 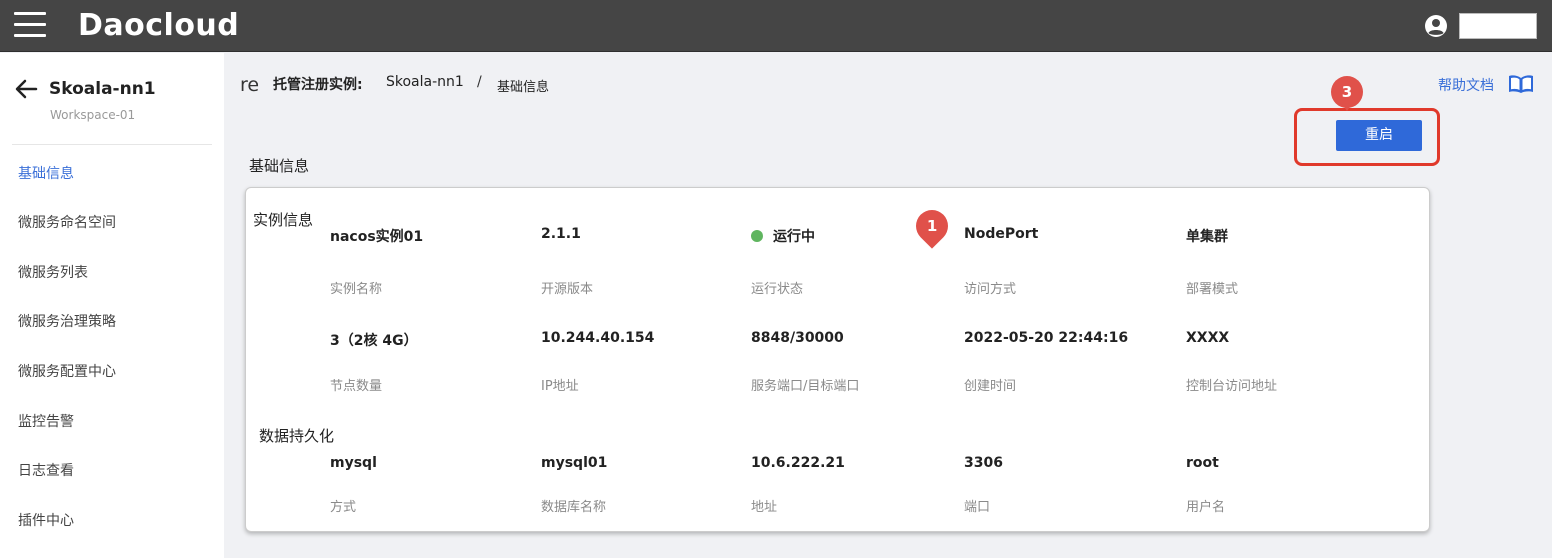 I want to click on deploy-mode-label: 部署模式, so click(x=1212, y=289).